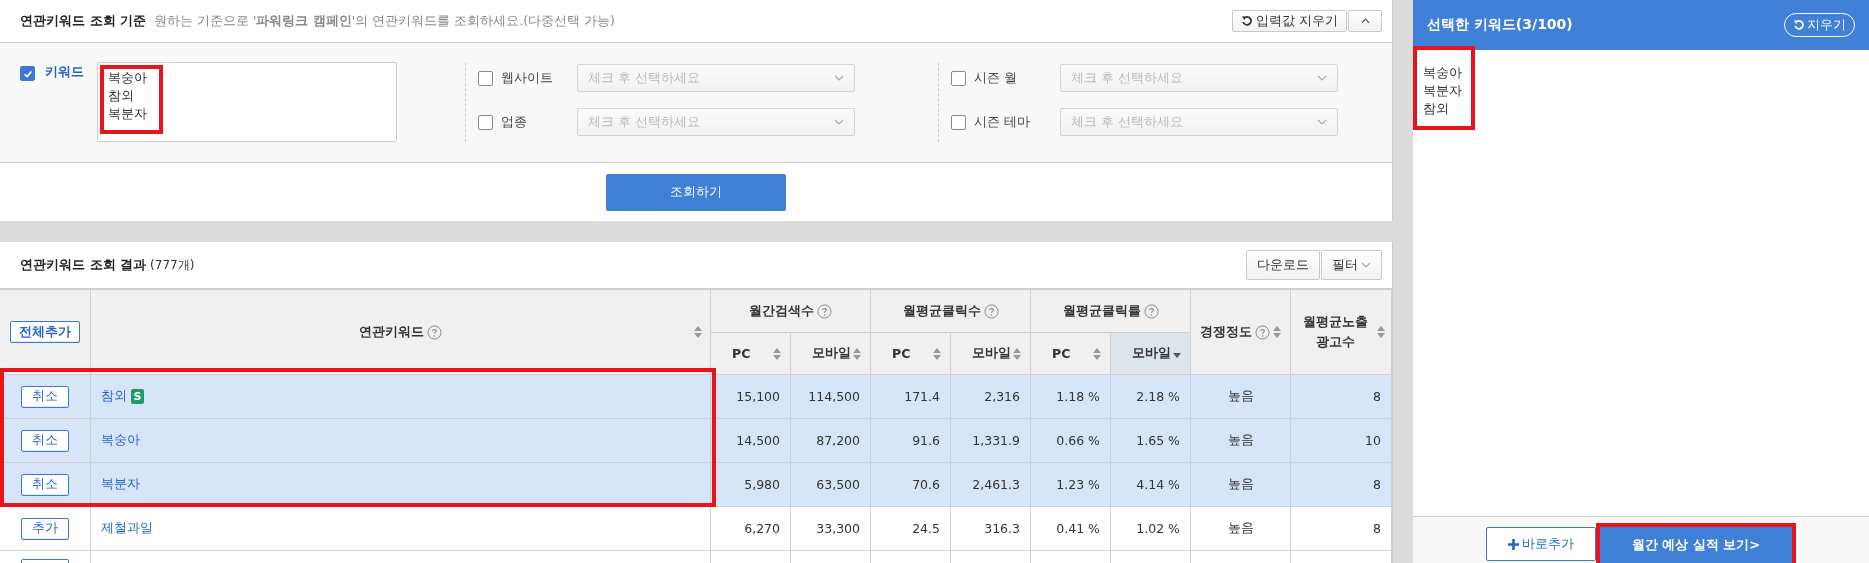 This screenshot has height=563, width=1869. What do you see at coordinates (830, 440) in the screenshot?
I see `table-cell: 87,200` at bounding box center [830, 440].